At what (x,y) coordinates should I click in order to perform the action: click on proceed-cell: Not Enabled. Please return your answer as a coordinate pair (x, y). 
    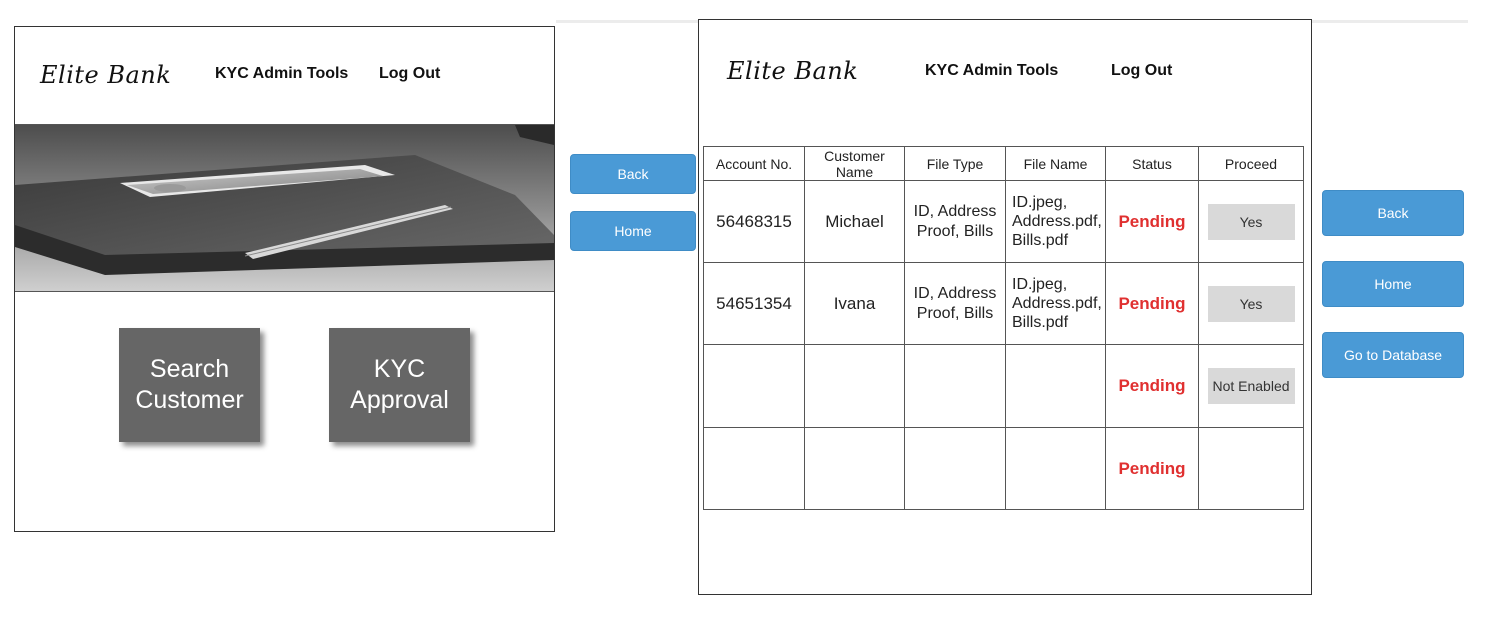
    Looking at the image, I should click on (1251, 386).